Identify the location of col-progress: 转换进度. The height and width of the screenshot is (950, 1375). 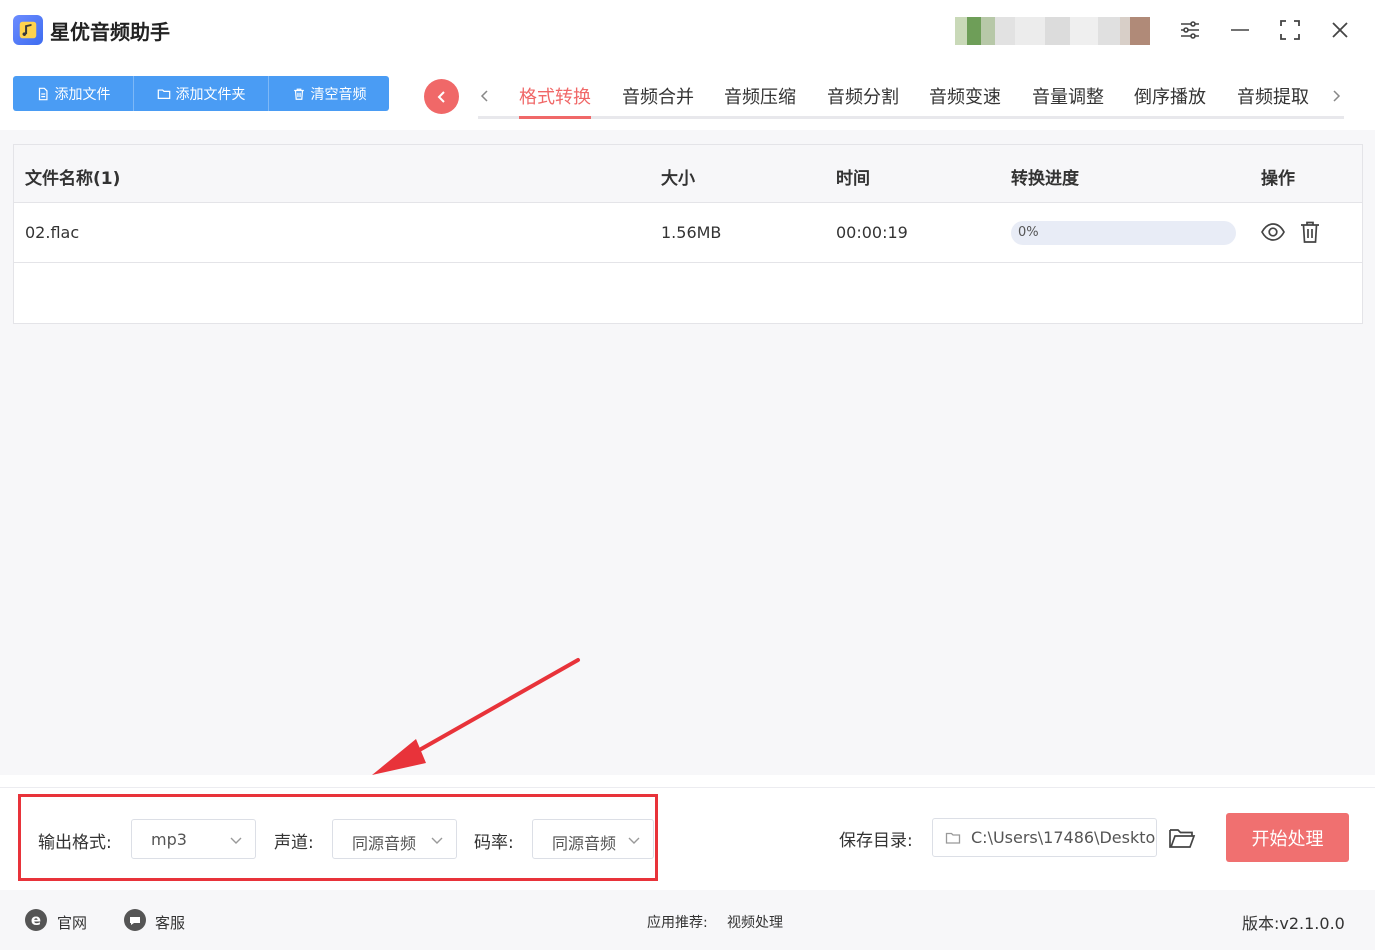
(1045, 179).